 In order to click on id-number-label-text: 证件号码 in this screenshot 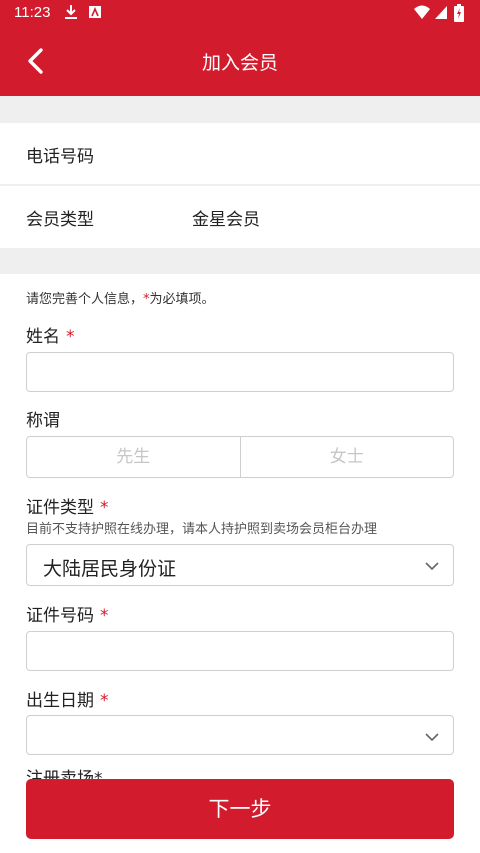, I will do `click(60, 616)`.